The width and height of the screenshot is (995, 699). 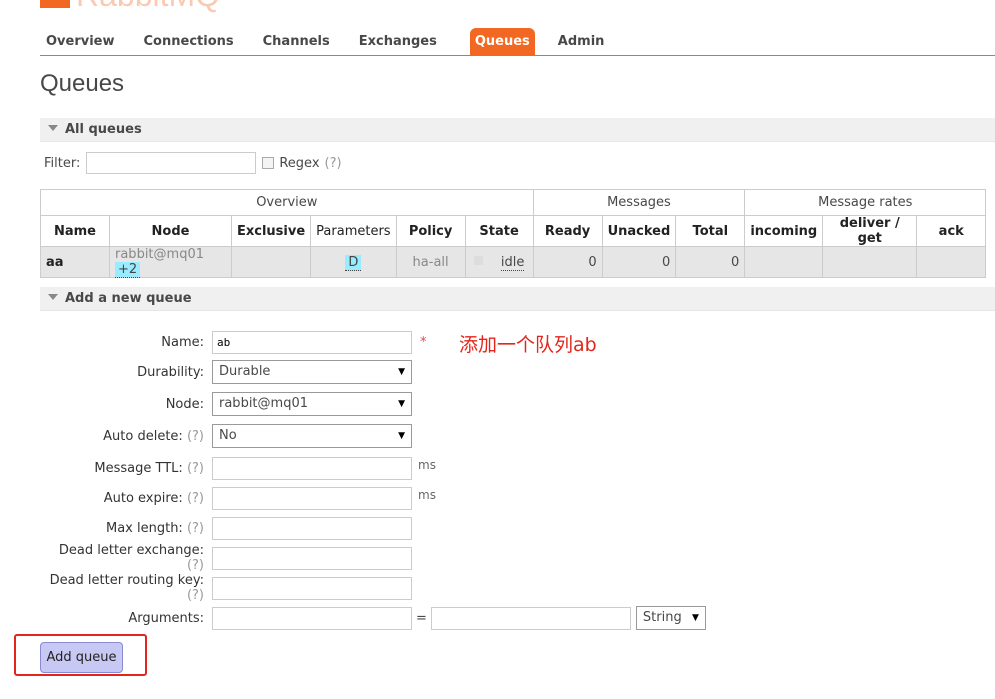 I want to click on dle-help: (?), so click(x=195, y=565).